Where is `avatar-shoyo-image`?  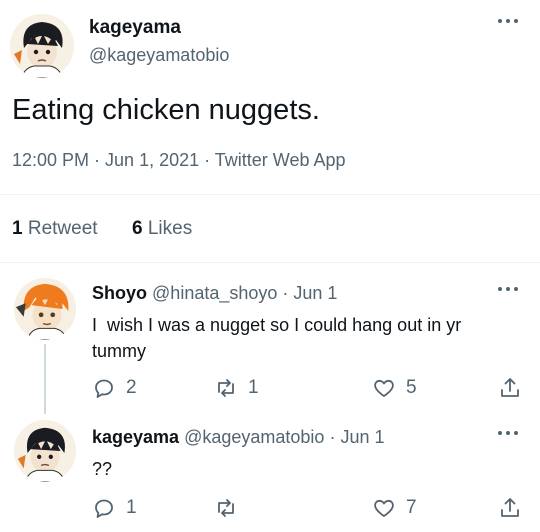
avatar-shoyo-image is located at coordinates (45, 309).